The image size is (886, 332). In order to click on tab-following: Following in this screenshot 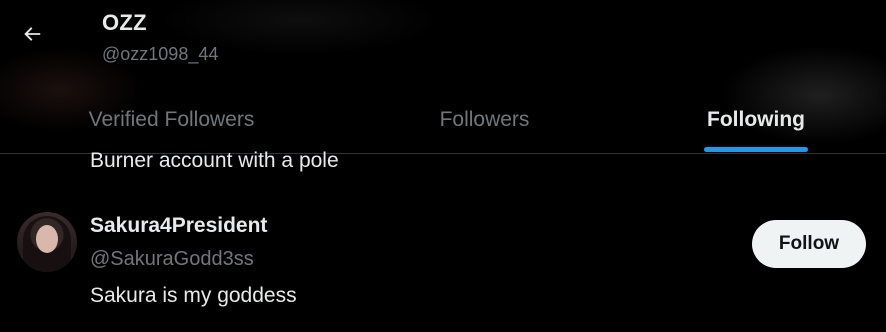, I will do `click(756, 119)`.